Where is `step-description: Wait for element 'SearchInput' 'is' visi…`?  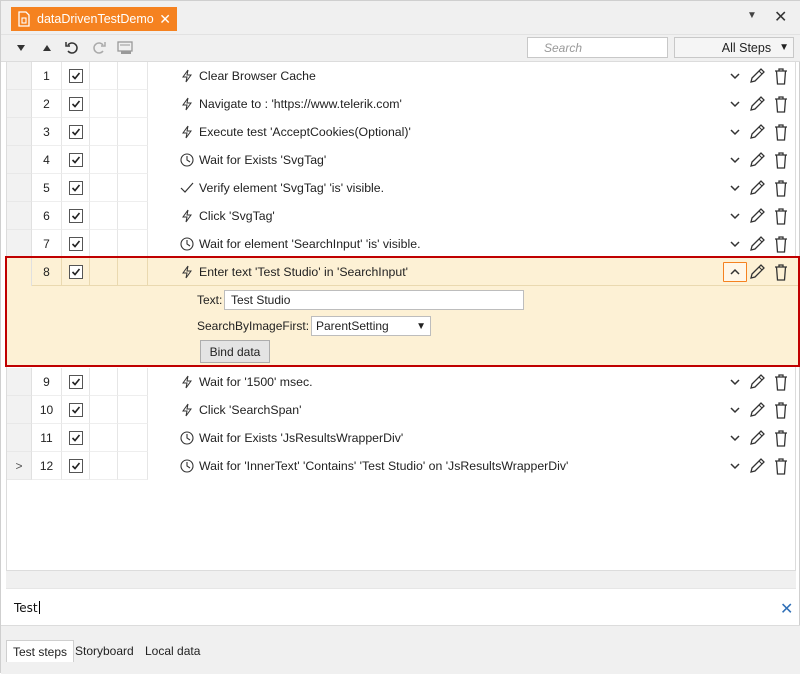 step-description: Wait for element 'SearchInput' 'is' visi… is located at coordinates (471, 244).